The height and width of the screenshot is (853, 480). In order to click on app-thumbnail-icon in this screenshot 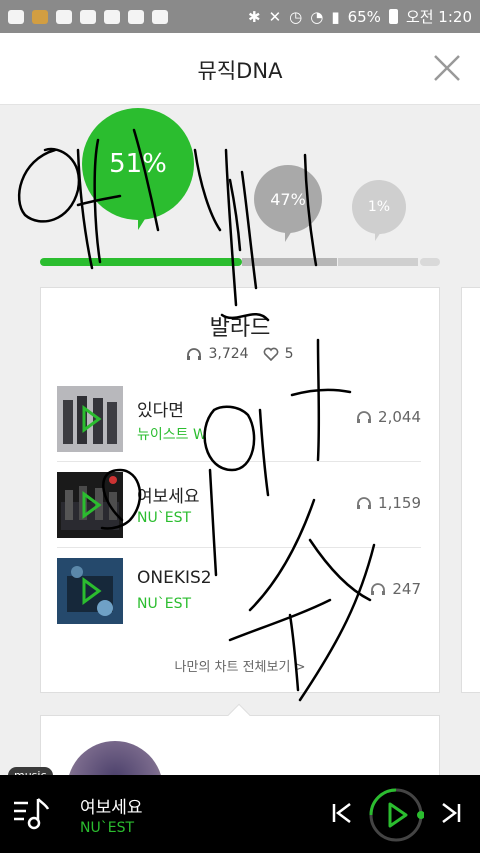, I will do `click(40, 16)`.